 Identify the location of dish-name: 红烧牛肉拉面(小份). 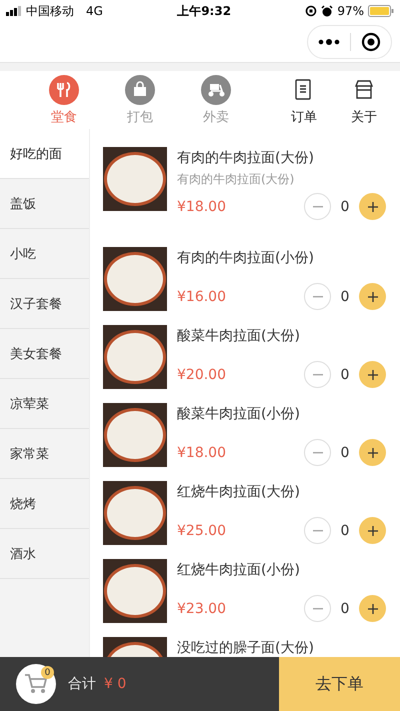
(239, 570).